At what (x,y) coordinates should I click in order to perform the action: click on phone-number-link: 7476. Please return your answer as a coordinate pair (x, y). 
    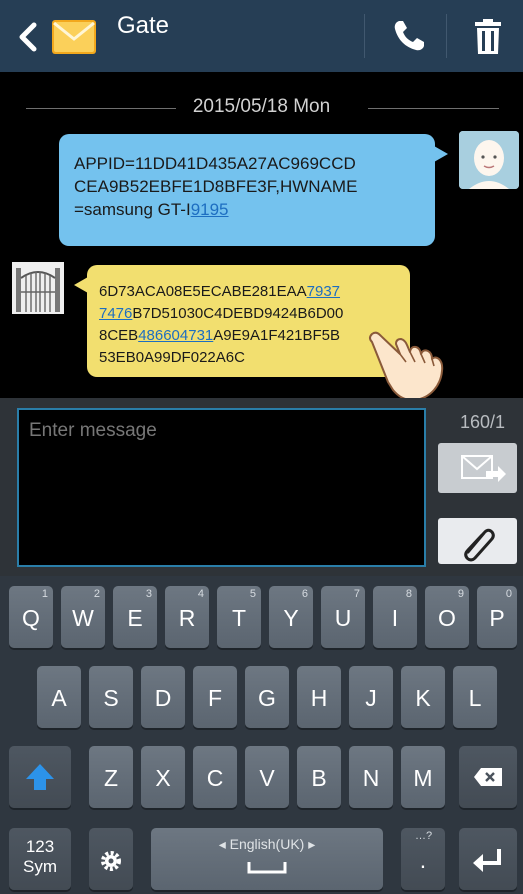
    Looking at the image, I should click on (115, 313).